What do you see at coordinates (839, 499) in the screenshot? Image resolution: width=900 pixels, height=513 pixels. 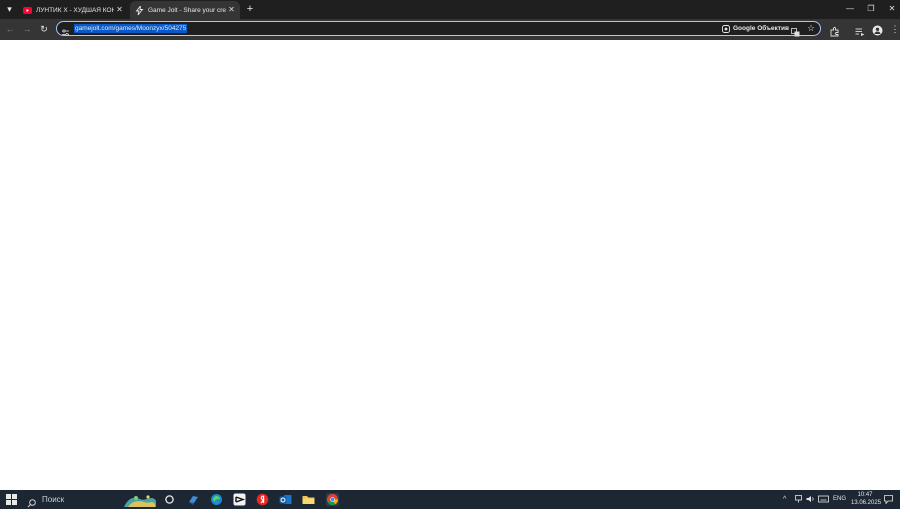 I see `language-indicator: ENG` at bounding box center [839, 499].